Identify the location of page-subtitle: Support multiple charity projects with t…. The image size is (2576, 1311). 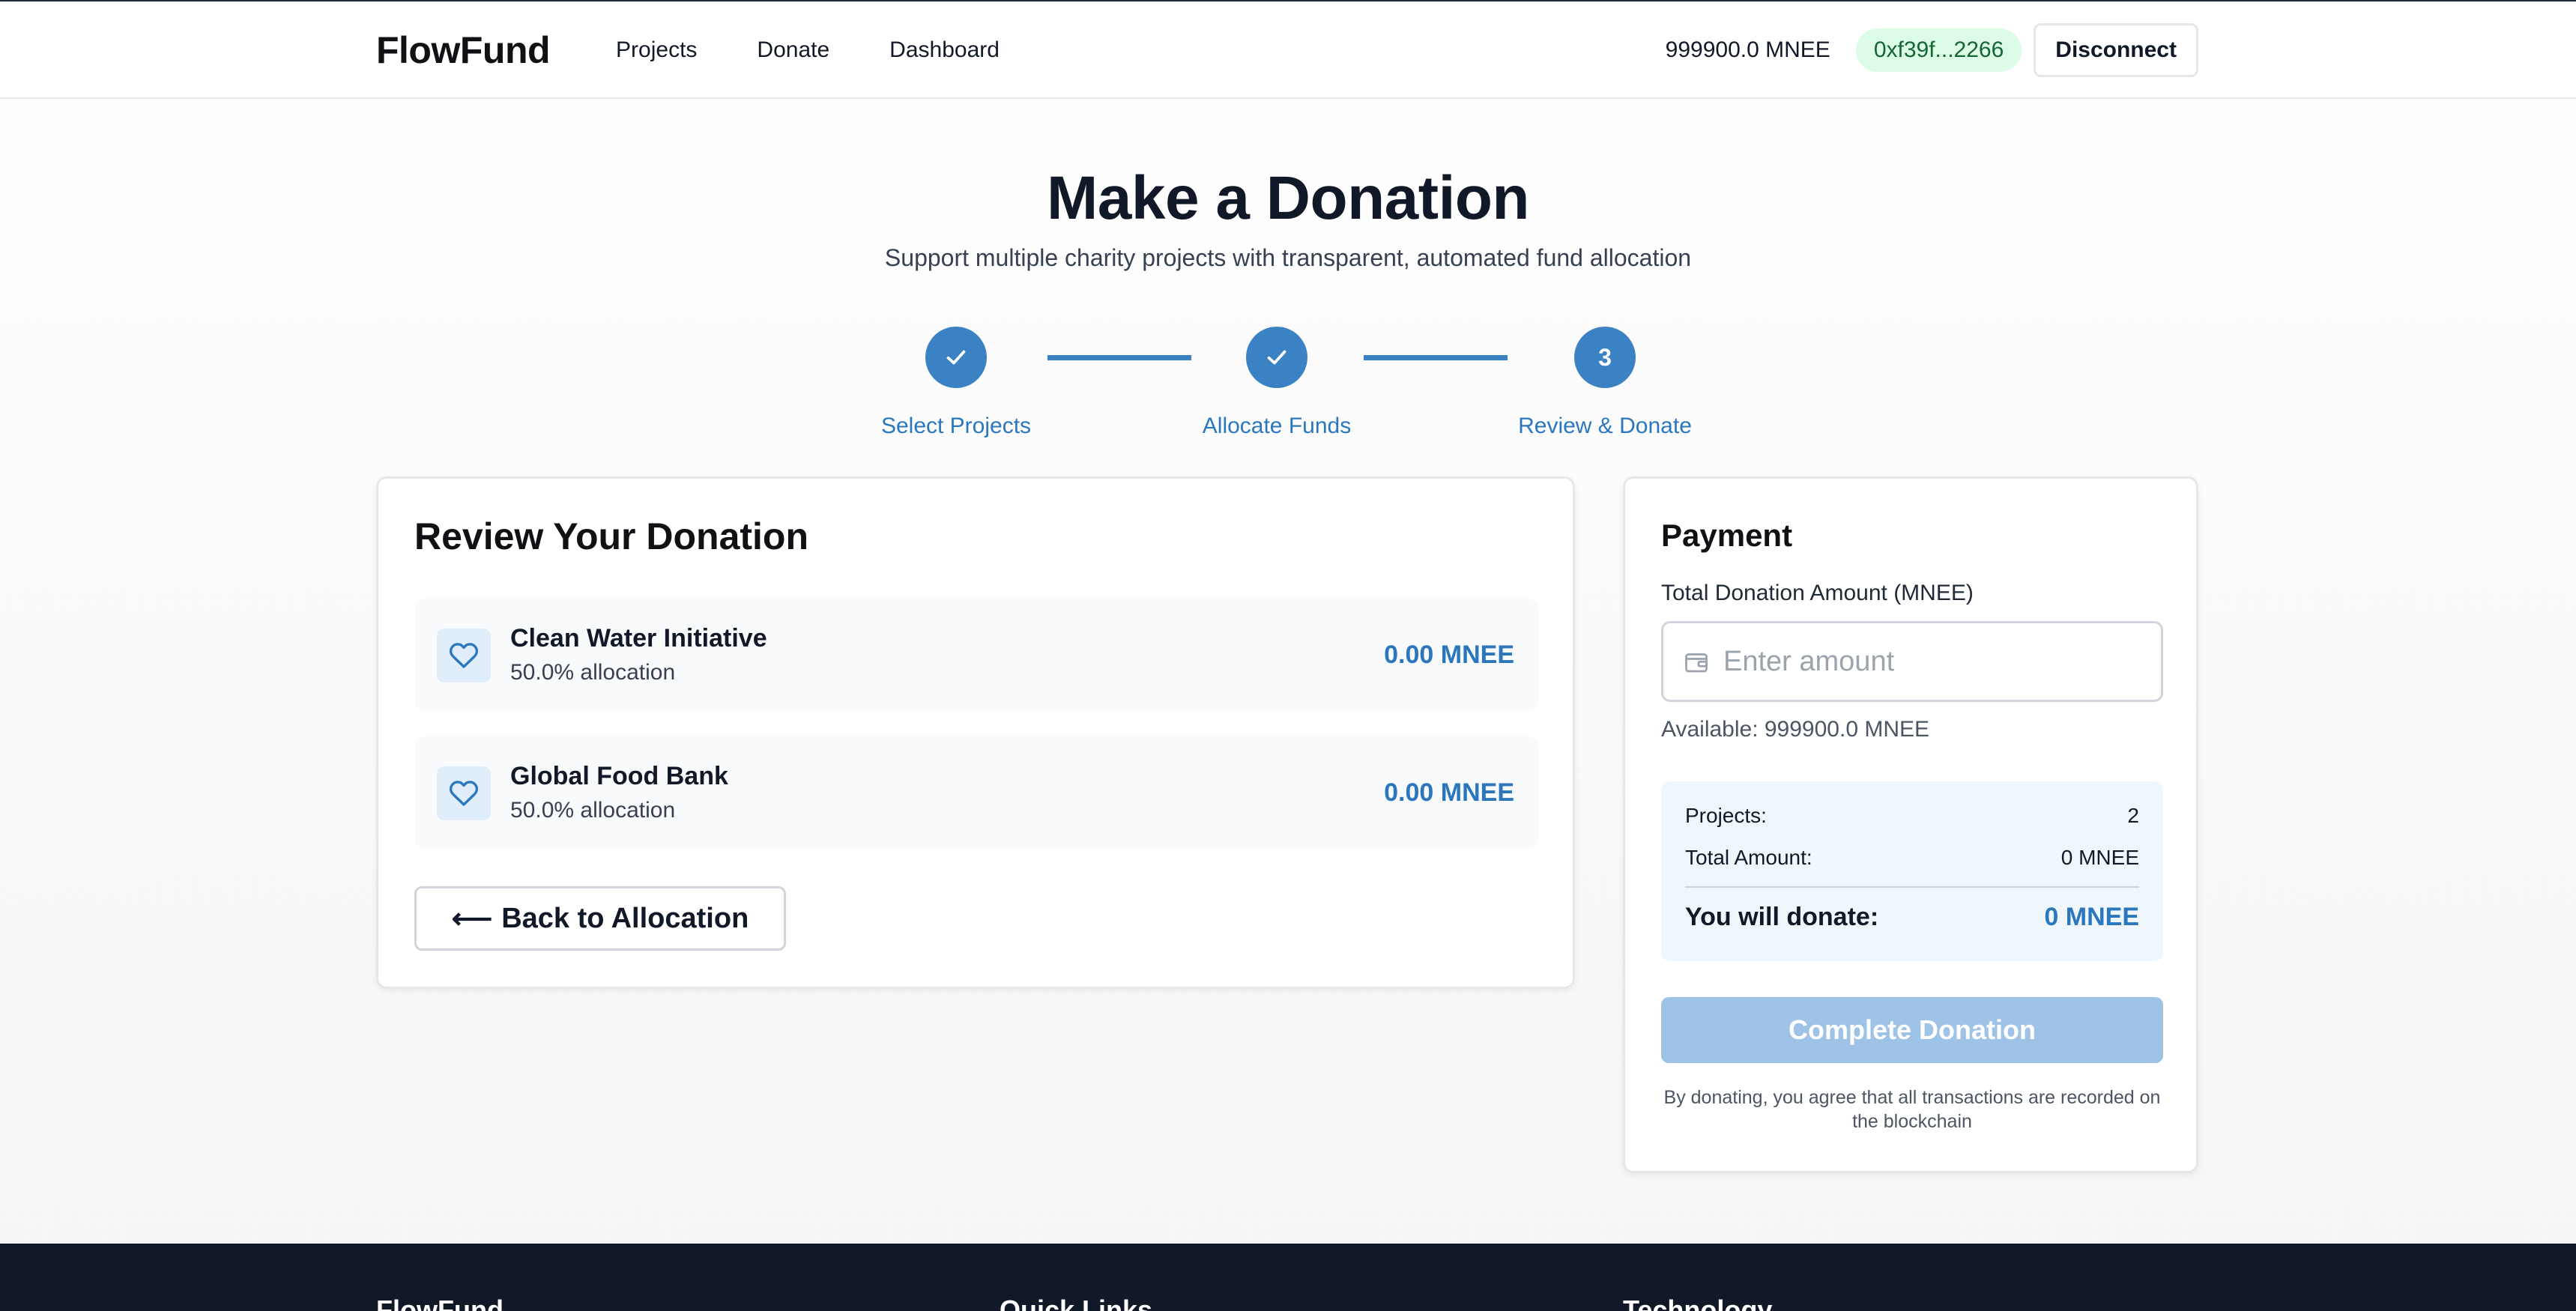
(1288, 257).